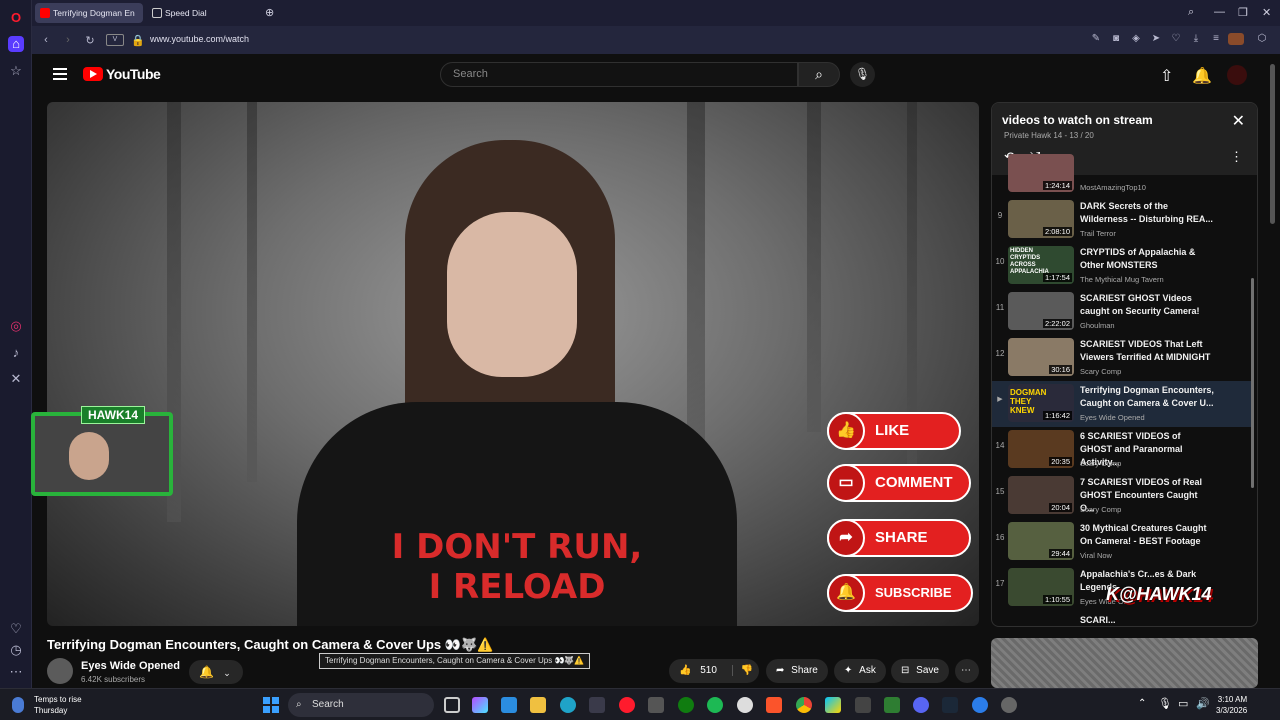  Describe the element at coordinates (122, 74) in the screenshot. I see `youtube-logo: YouTube` at that location.